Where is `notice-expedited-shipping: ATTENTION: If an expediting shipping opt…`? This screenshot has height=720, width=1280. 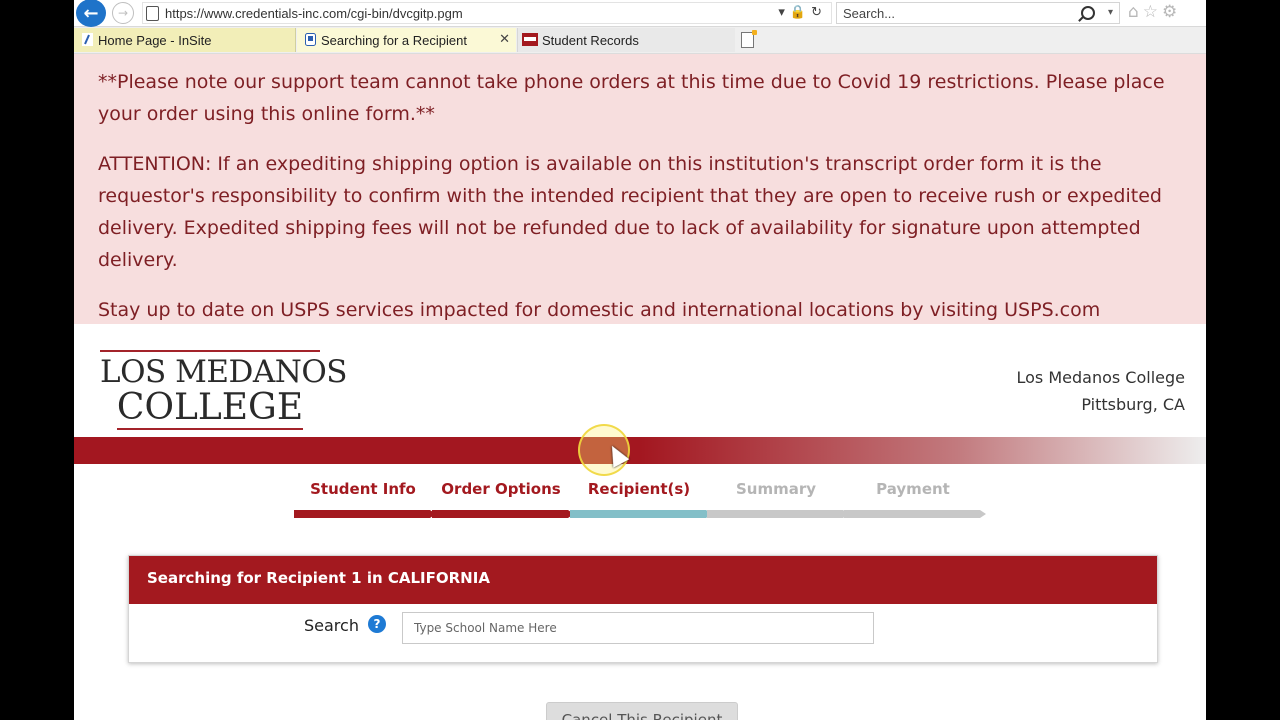 notice-expedited-shipping: ATTENTION: If an expediting shipping opt… is located at coordinates (630, 212).